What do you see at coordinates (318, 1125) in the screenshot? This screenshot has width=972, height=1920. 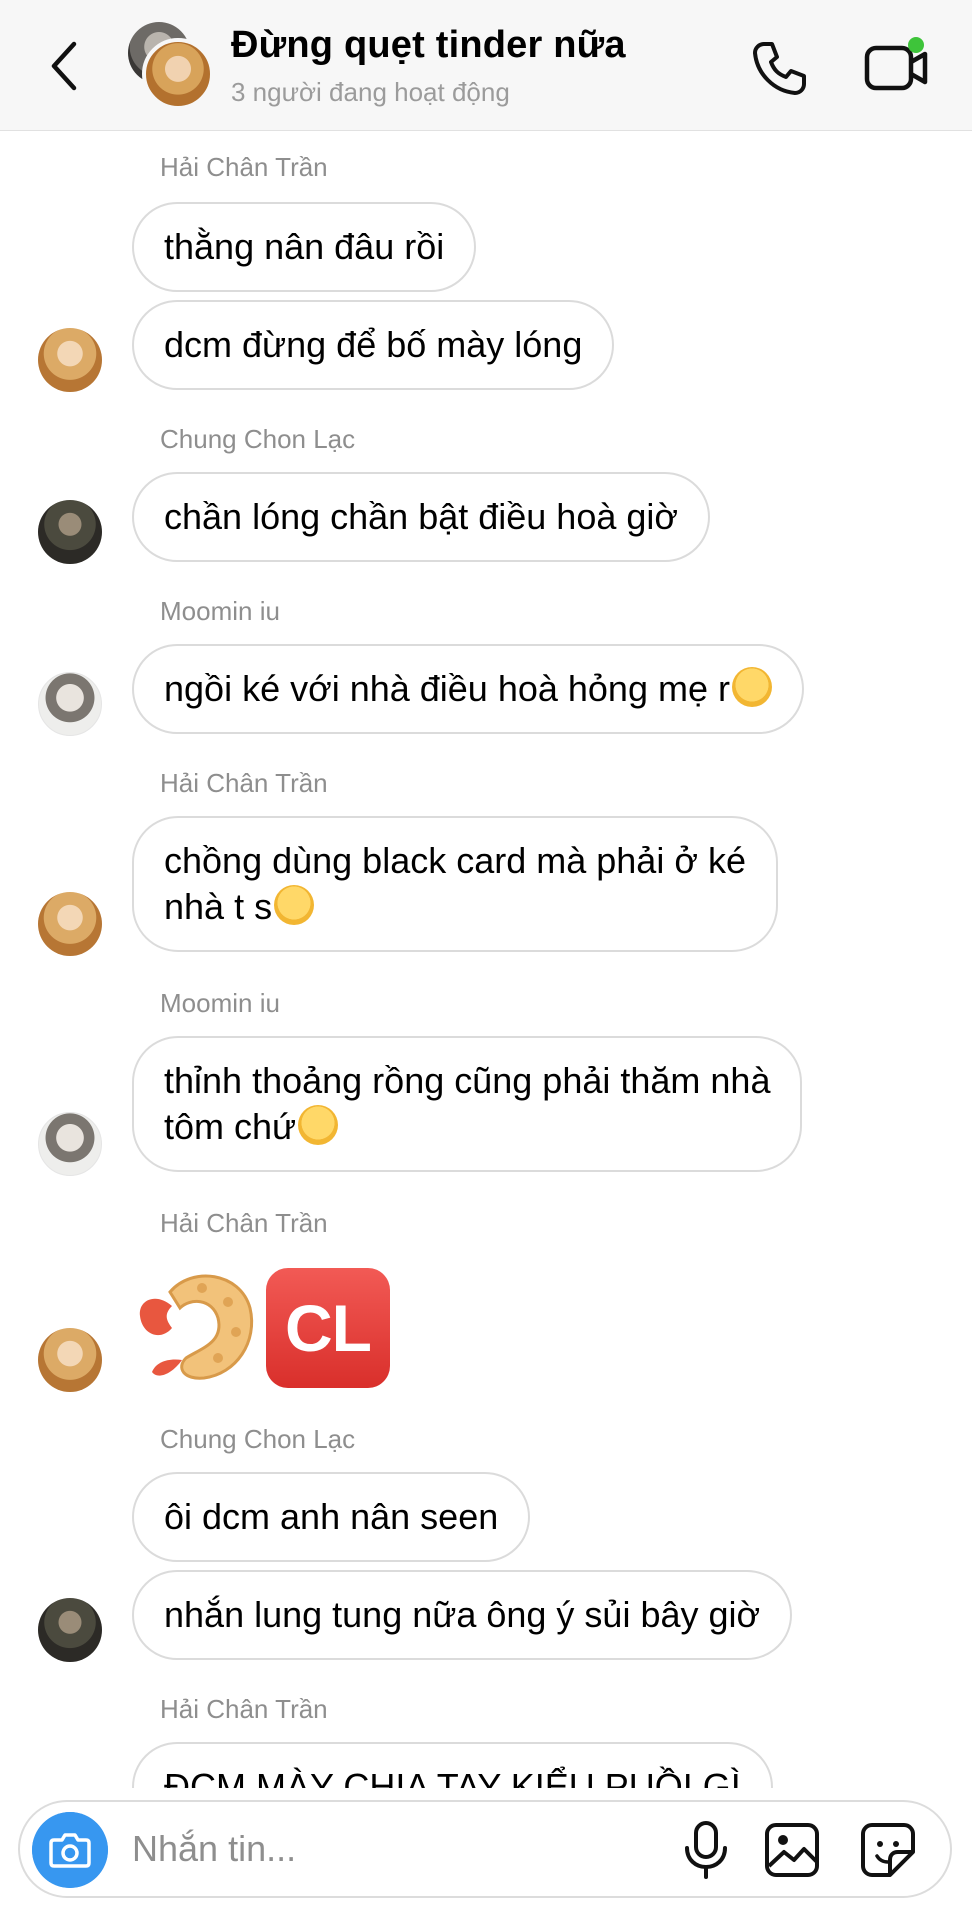 I see `pensive-emoji` at bounding box center [318, 1125].